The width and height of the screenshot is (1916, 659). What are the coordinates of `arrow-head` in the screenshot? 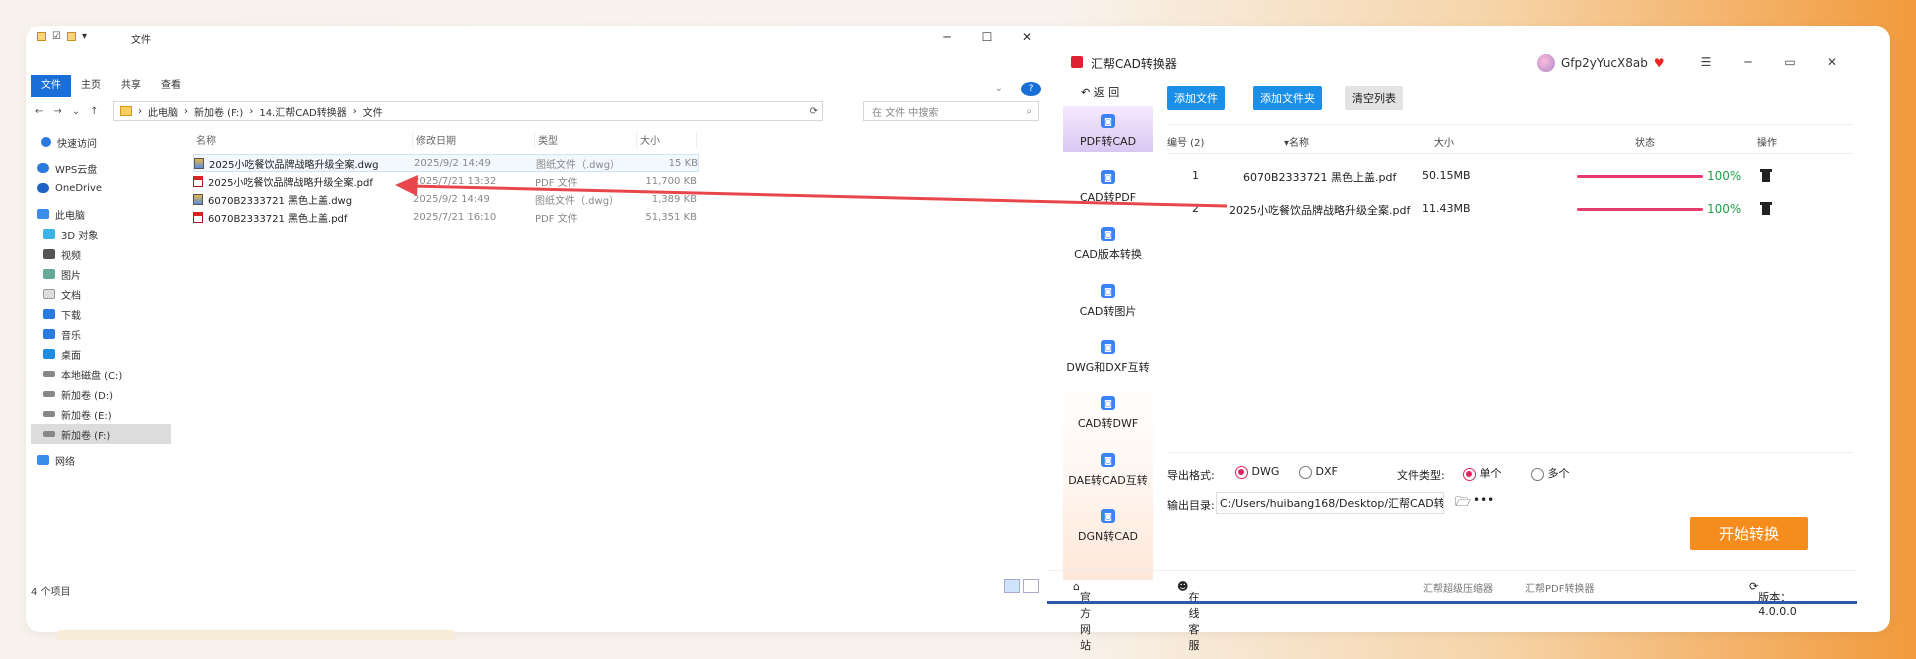 It's located at (406, 185).